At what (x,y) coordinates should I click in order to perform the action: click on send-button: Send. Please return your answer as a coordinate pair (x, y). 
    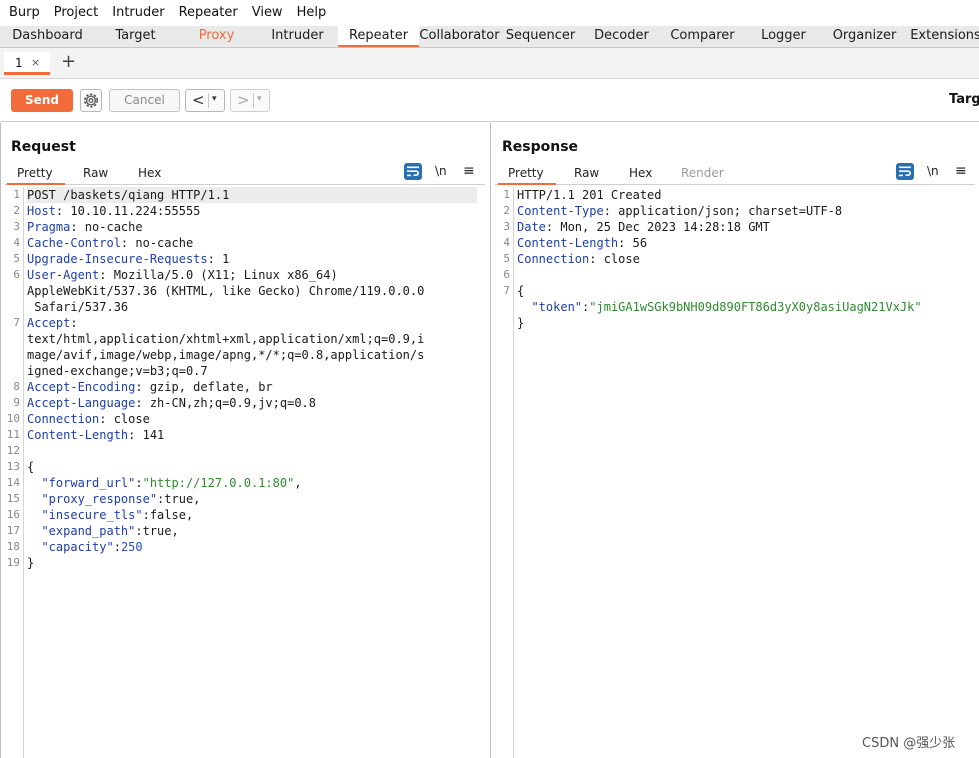
    Looking at the image, I should click on (42, 100).